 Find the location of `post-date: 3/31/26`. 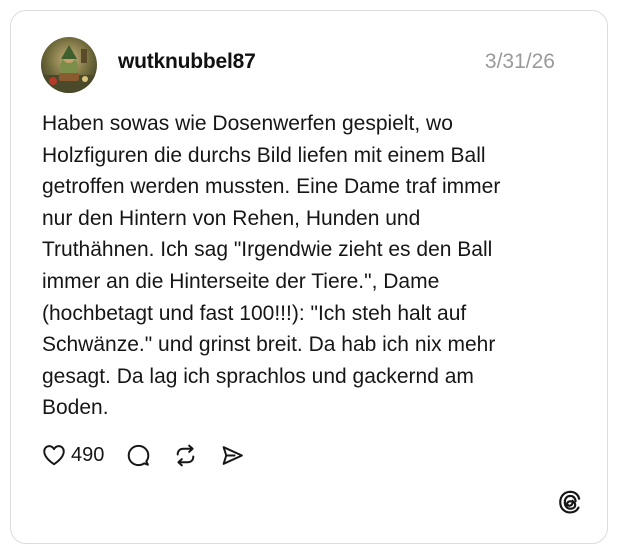

post-date: 3/31/26 is located at coordinates (519, 61).